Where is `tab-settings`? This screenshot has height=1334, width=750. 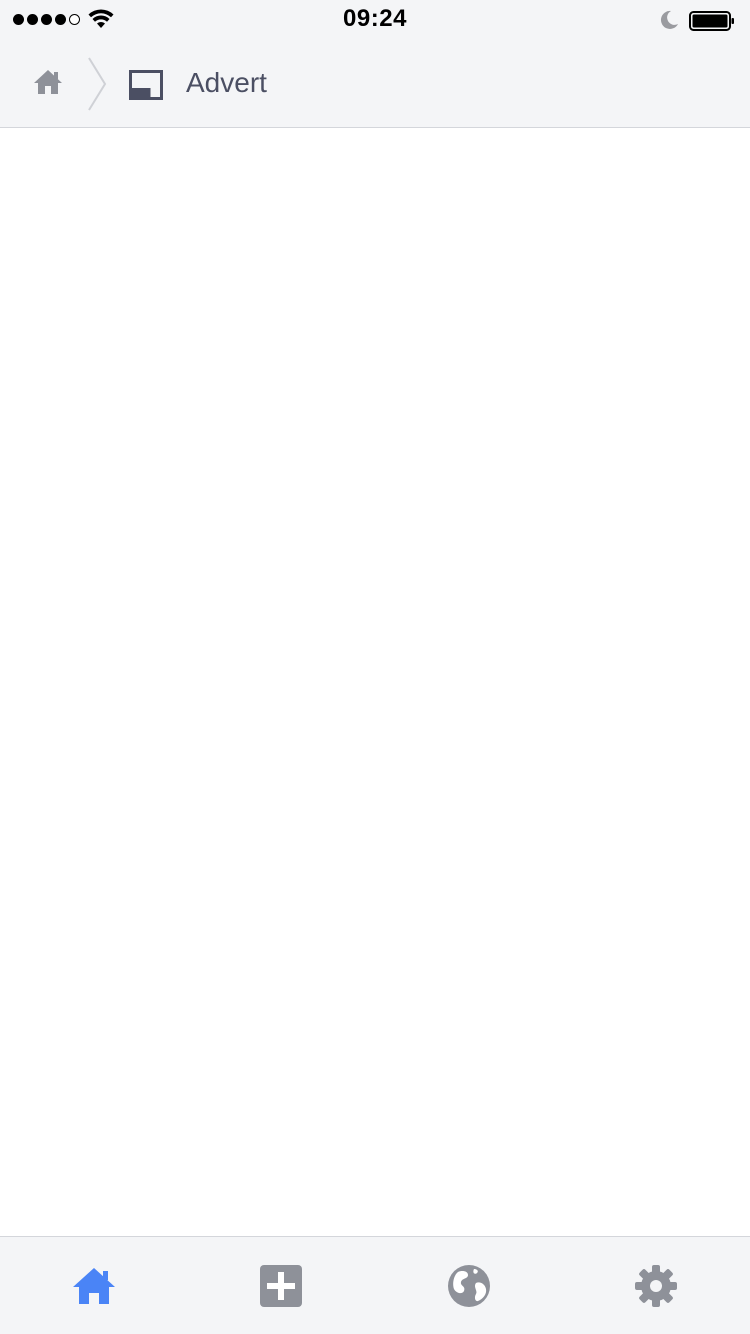
tab-settings is located at coordinates (656, 1285).